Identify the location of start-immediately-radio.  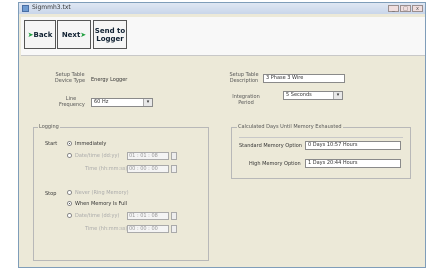
(69, 143).